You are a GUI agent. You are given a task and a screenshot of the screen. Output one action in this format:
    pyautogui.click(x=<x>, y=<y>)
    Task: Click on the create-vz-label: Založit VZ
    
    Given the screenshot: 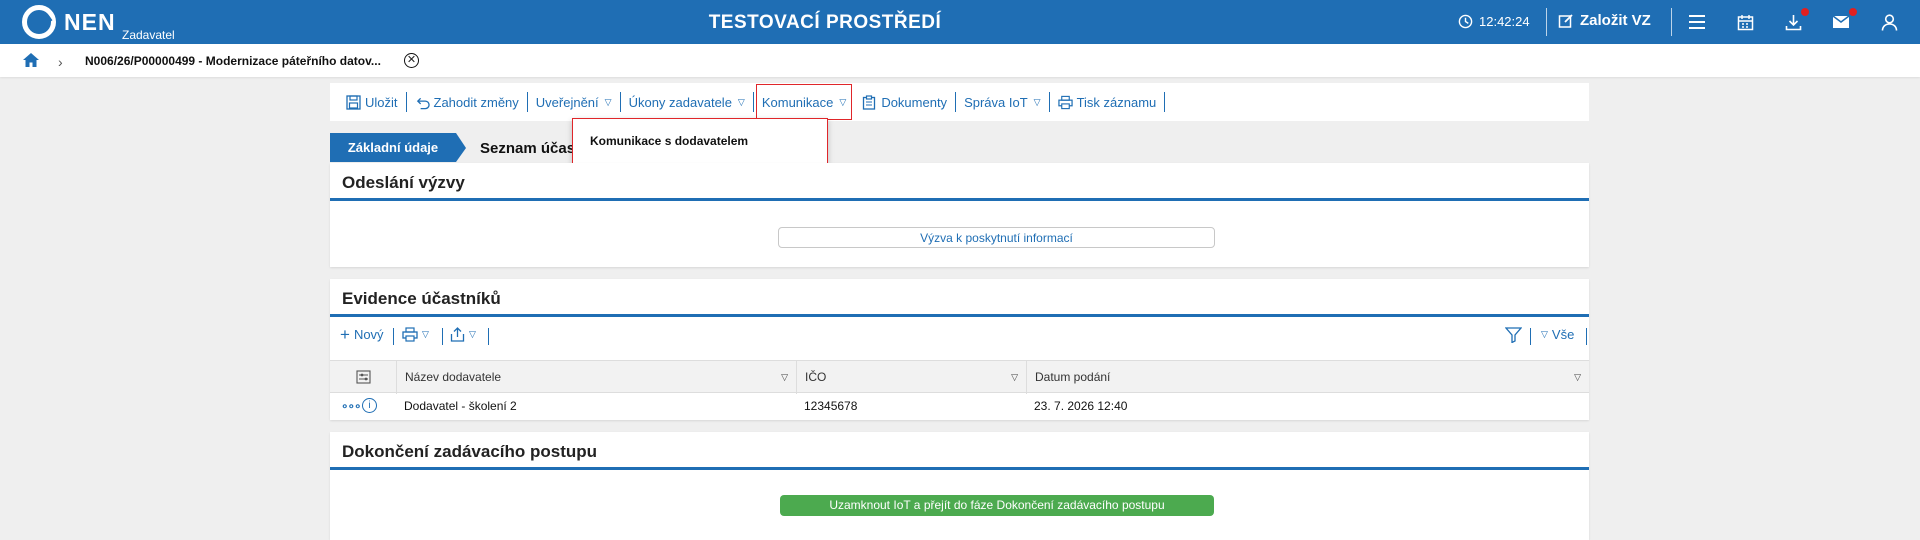 What is the action you would take?
    pyautogui.click(x=1615, y=20)
    